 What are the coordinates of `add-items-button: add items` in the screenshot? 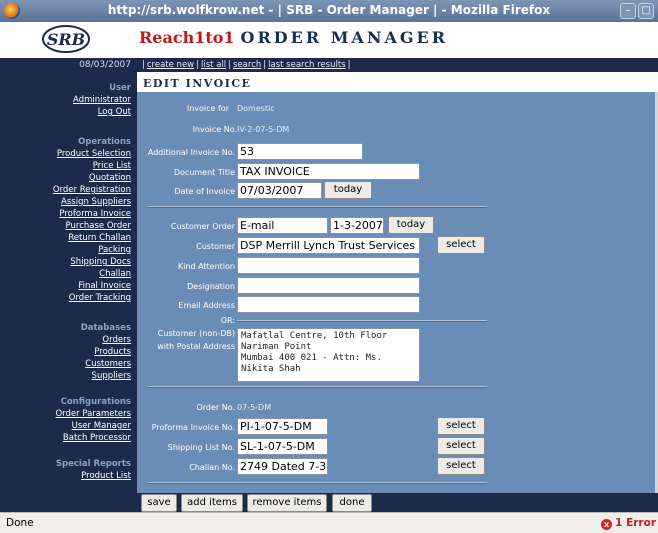 It's located at (212, 503).